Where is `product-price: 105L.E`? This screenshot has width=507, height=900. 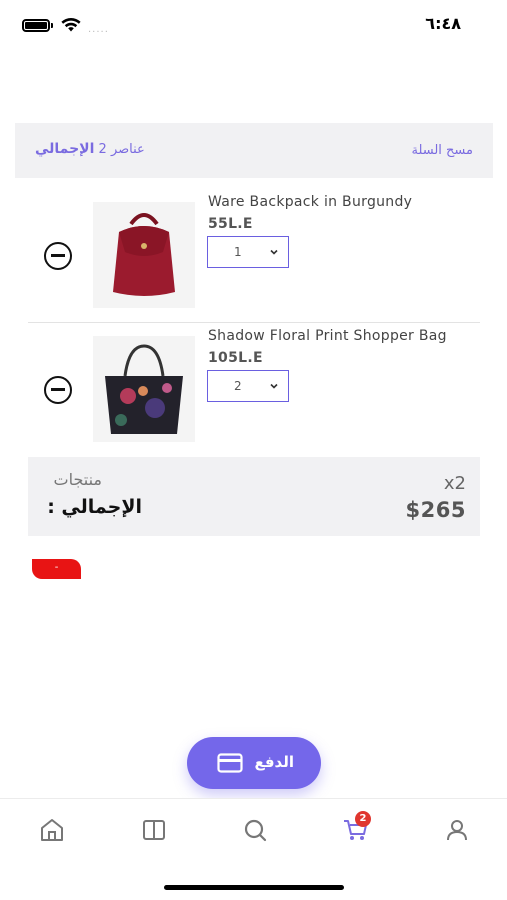
product-price: 105L.E is located at coordinates (235, 358).